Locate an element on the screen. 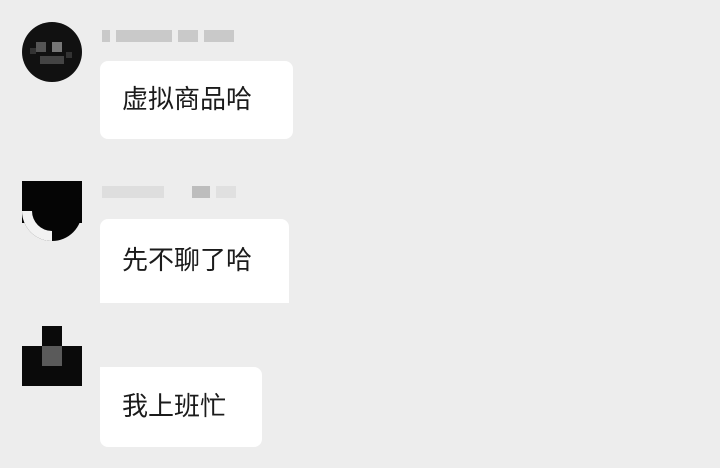  message-text: 先不聊了哈 is located at coordinates (187, 261).